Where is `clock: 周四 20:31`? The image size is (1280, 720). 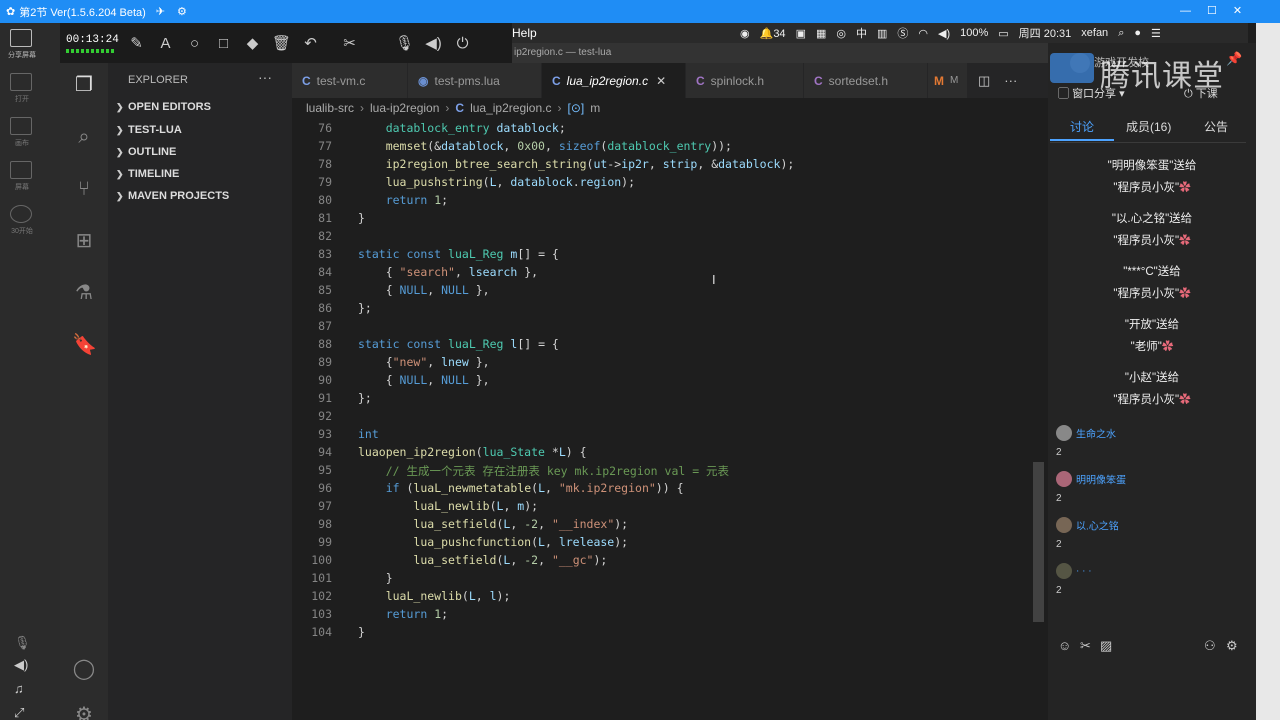
clock: 周四 20:31 is located at coordinates (1045, 33).